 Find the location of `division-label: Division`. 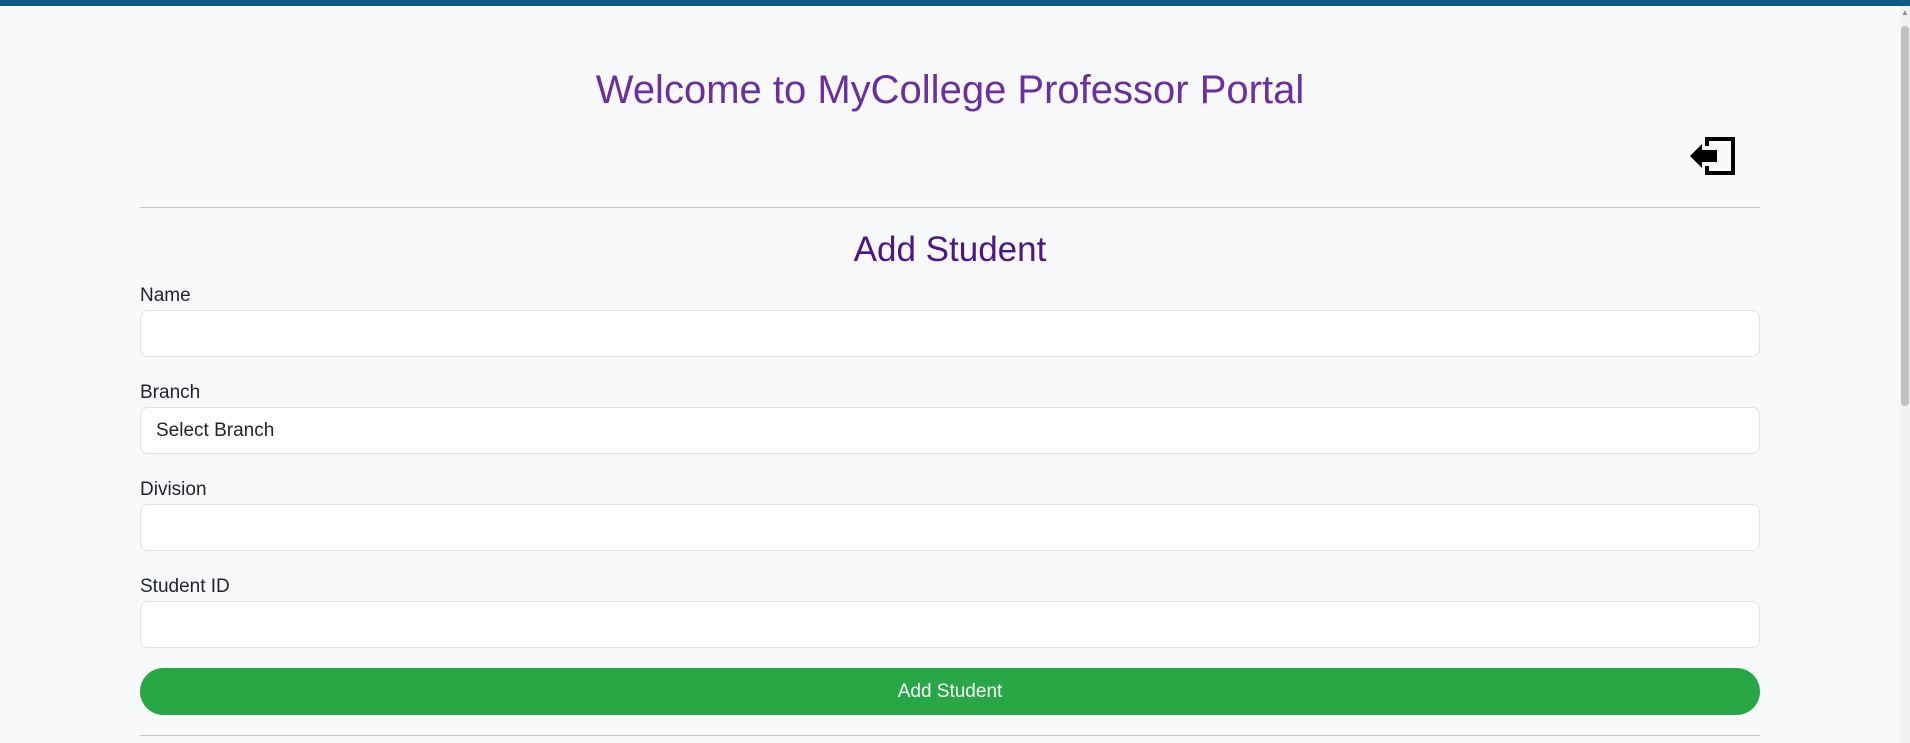

division-label: Division is located at coordinates (173, 489).